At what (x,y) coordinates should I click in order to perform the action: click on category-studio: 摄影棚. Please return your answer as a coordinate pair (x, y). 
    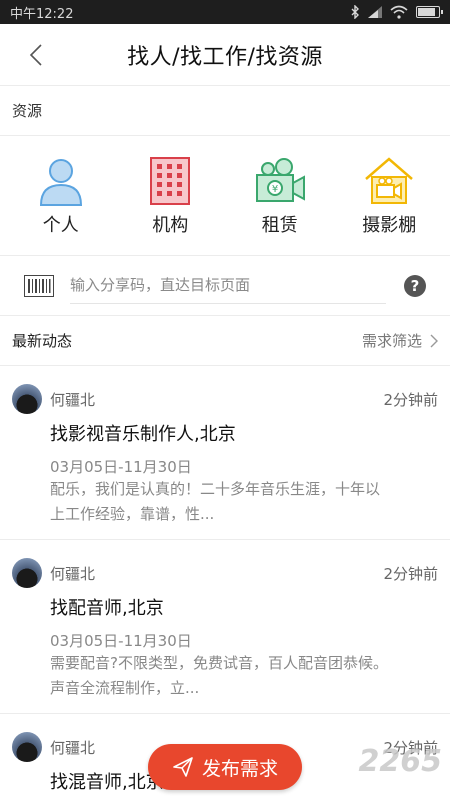
    Looking at the image, I should click on (389, 196).